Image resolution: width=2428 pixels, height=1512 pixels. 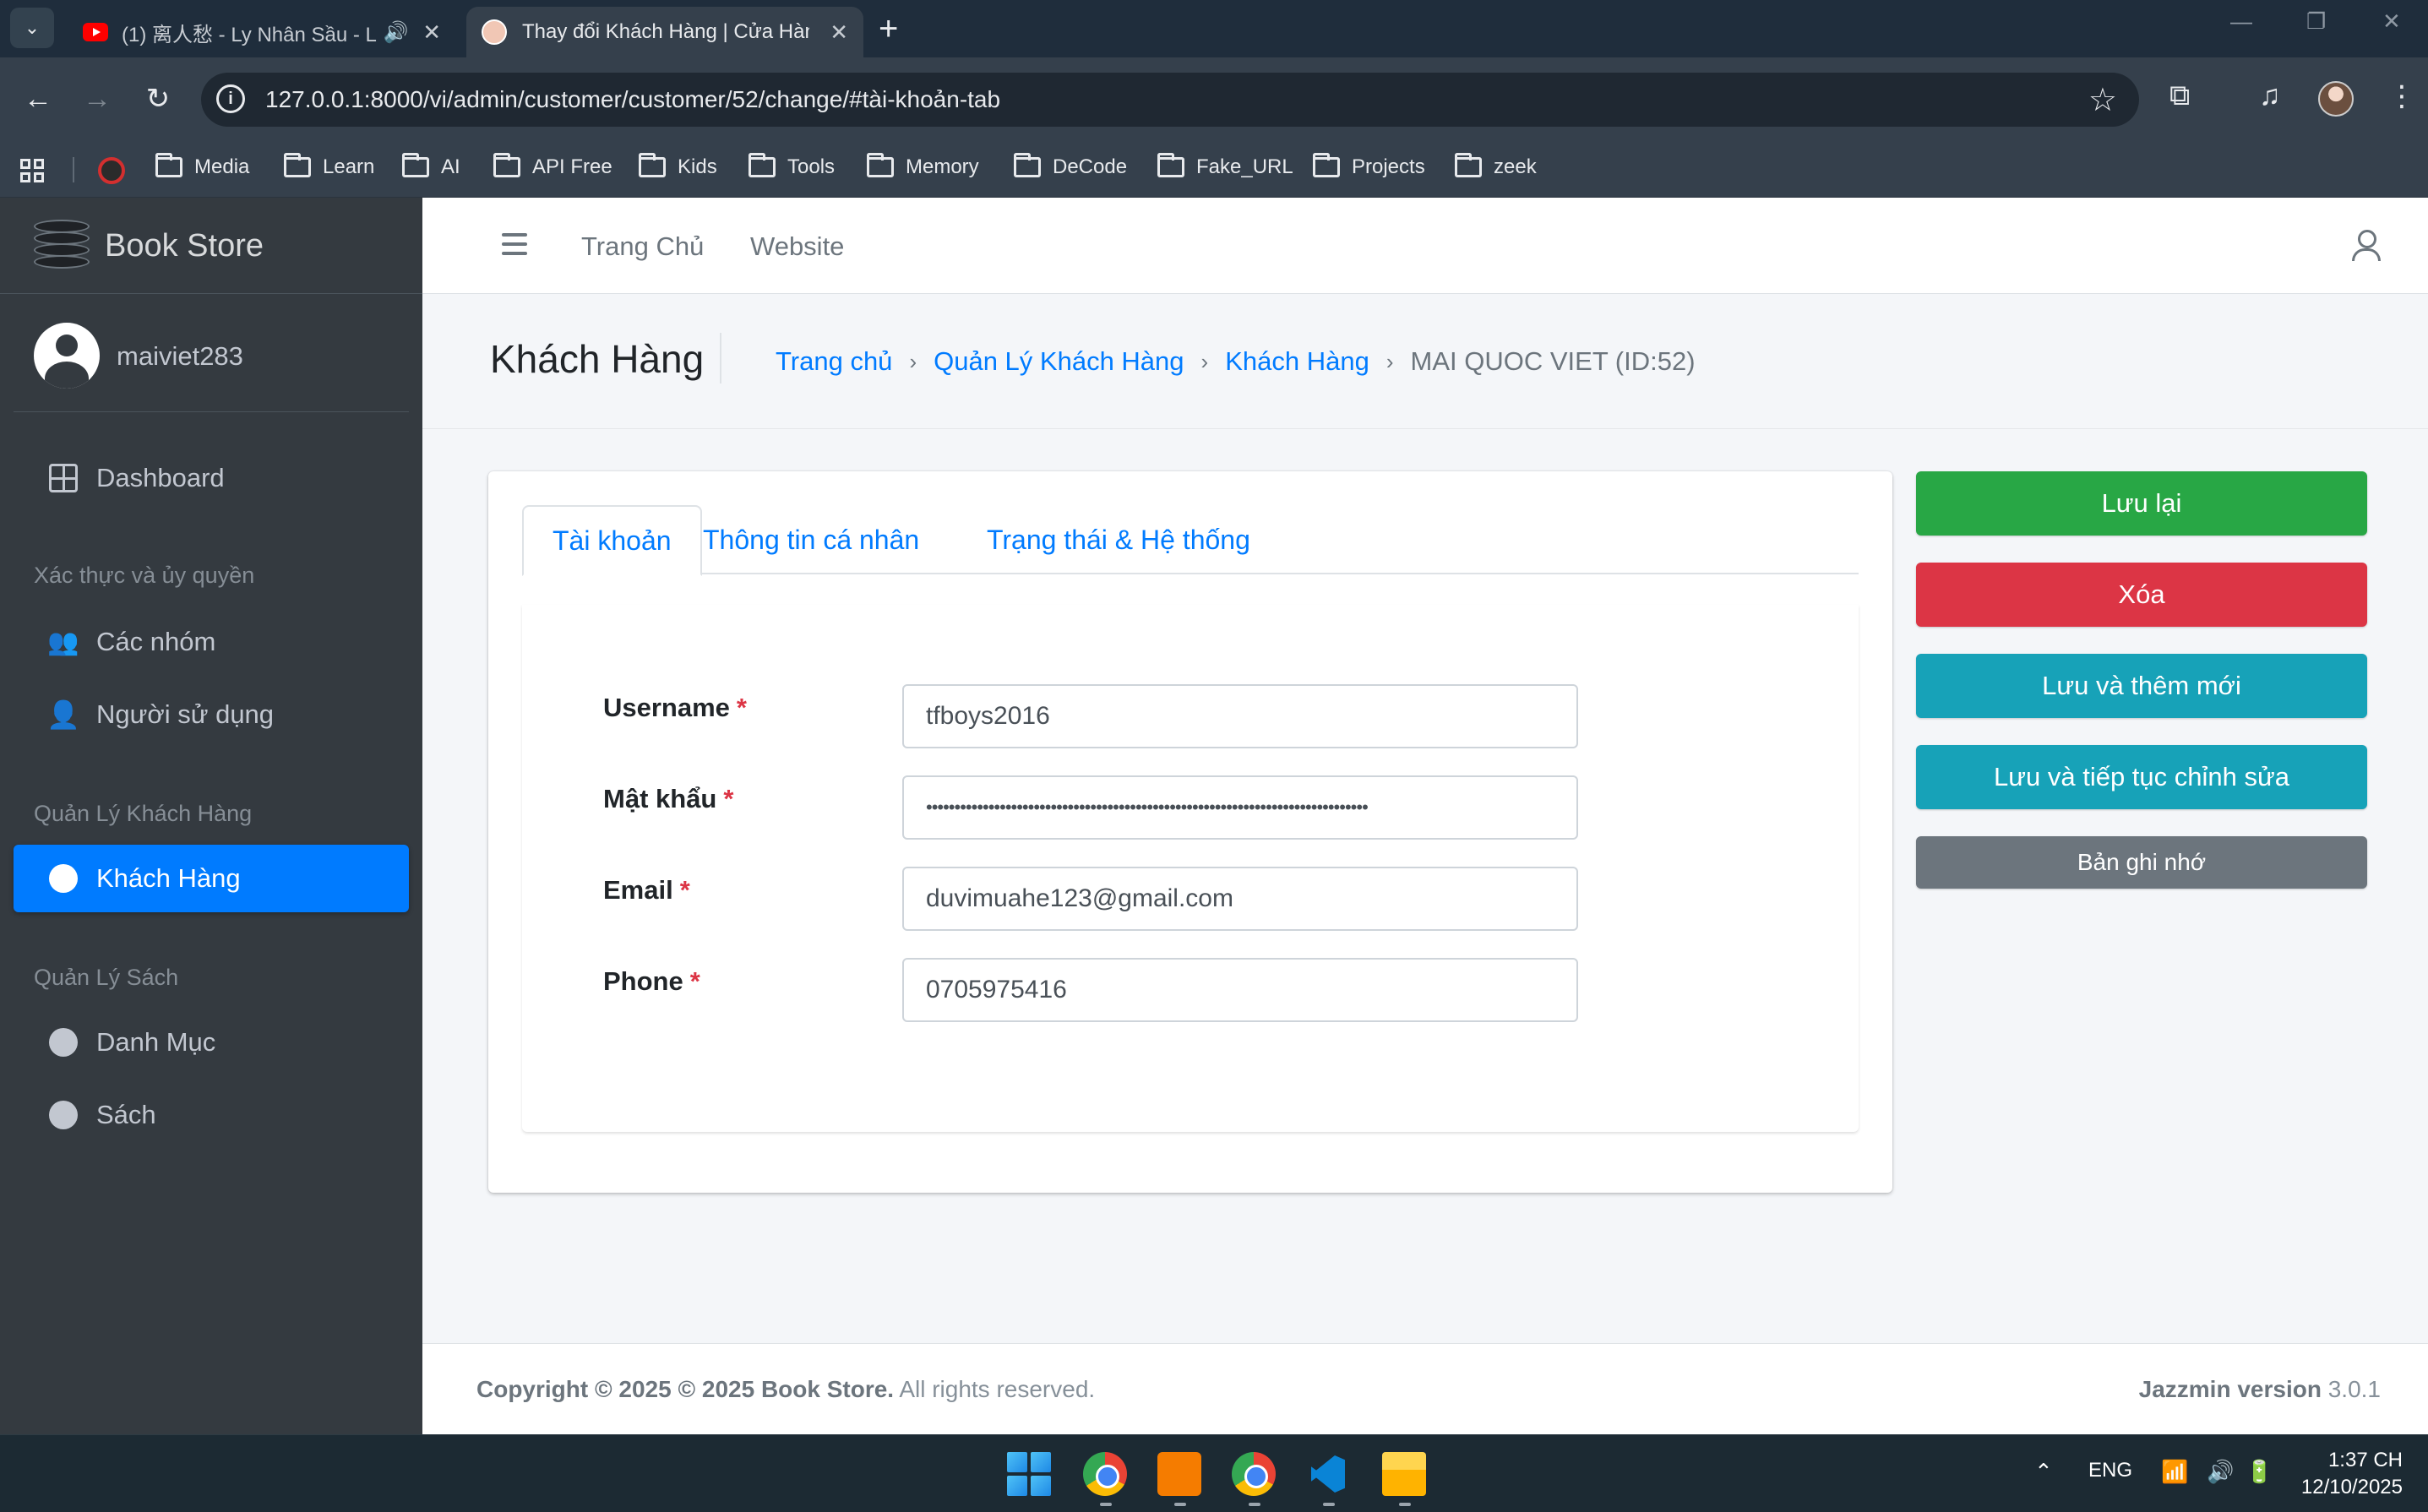 I want to click on sidebar-item-groups: 👥 Các nhóm, so click(x=211, y=642).